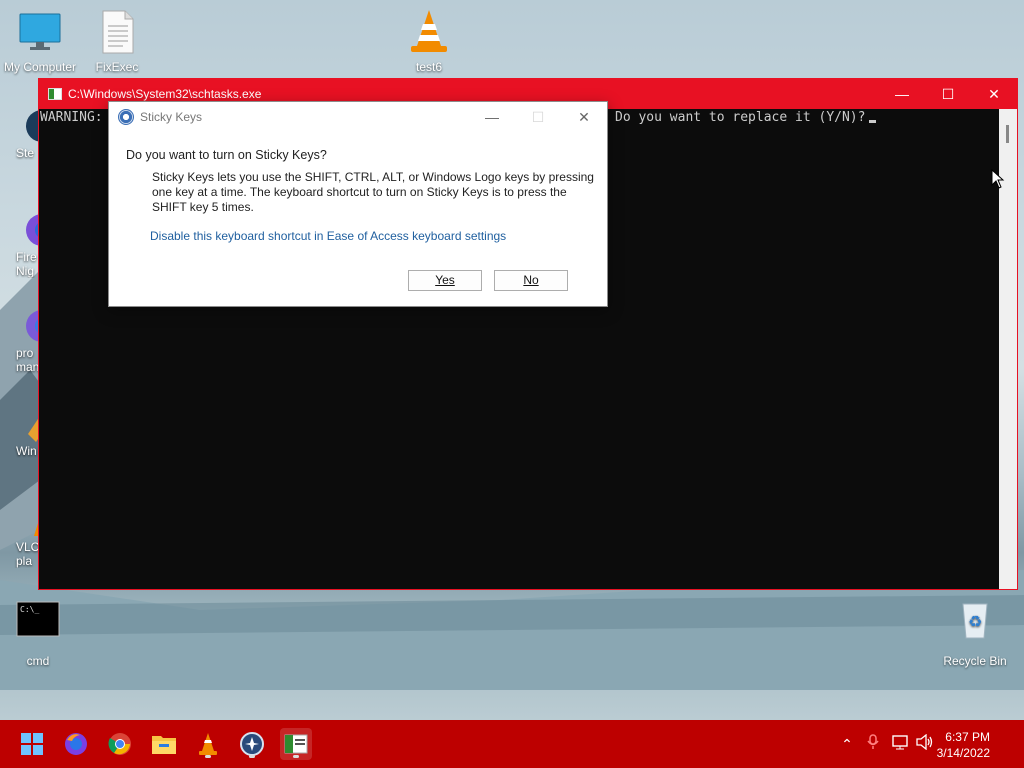  What do you see at coordinates (29, 609) in the screenshot?
I see `svg-text: C:\_` at bounding box center [29, 609].